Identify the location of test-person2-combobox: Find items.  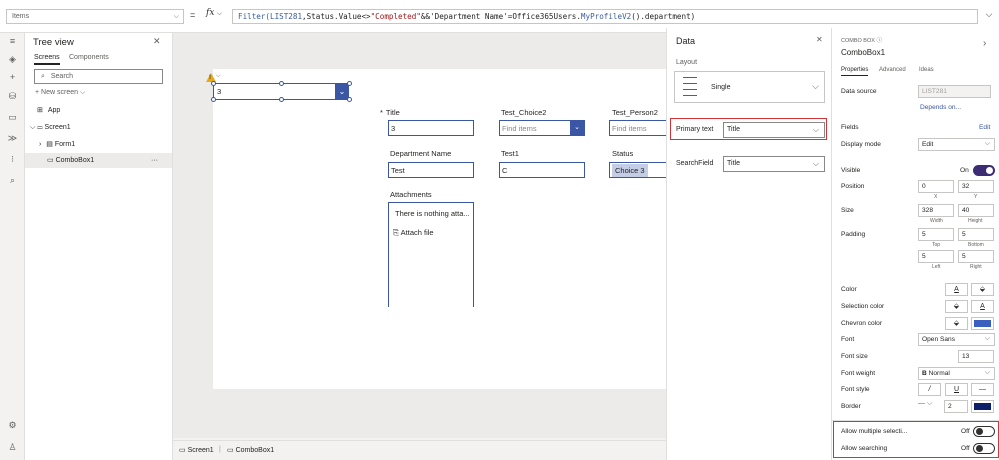
(637, 128).